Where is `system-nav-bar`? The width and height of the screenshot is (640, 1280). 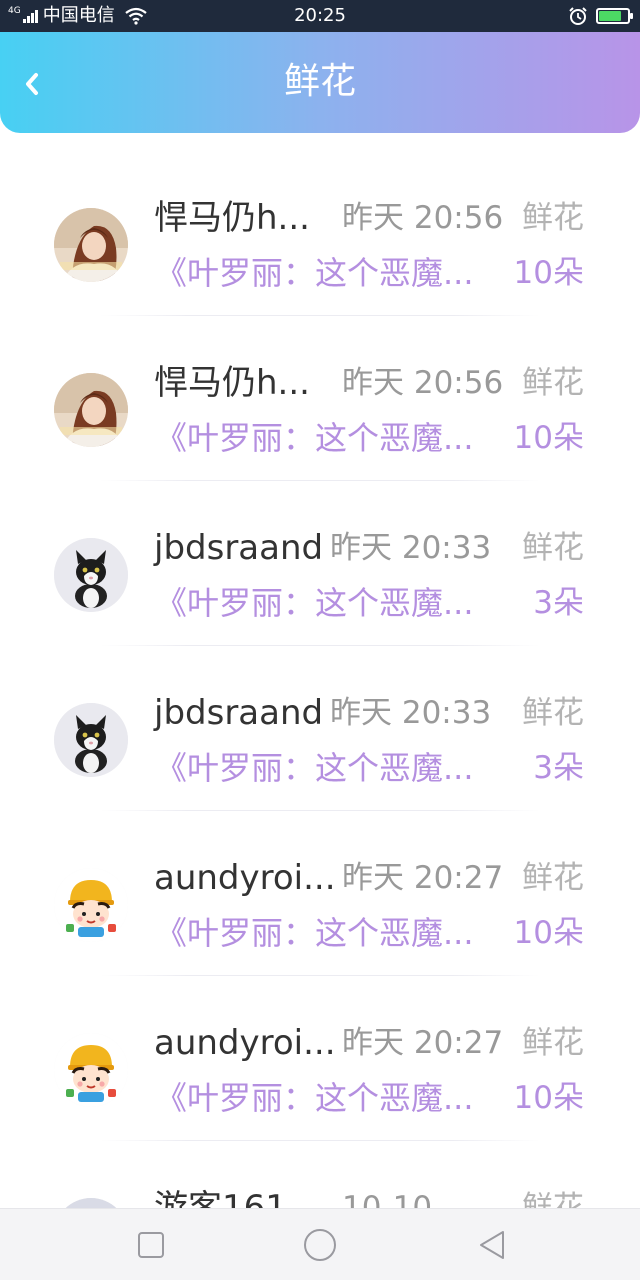 system-nav-bar is located at coordinates (320, 1244).